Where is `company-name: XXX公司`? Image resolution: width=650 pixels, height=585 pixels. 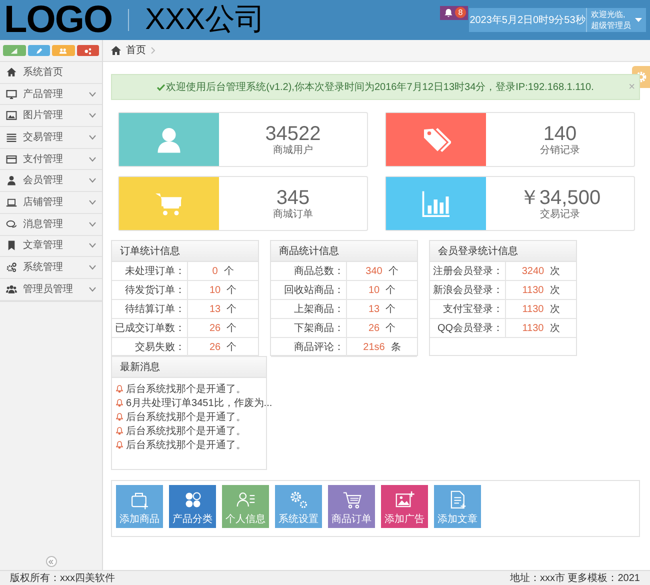 company-name: XXX公司 is located at coordinates (205, 20).